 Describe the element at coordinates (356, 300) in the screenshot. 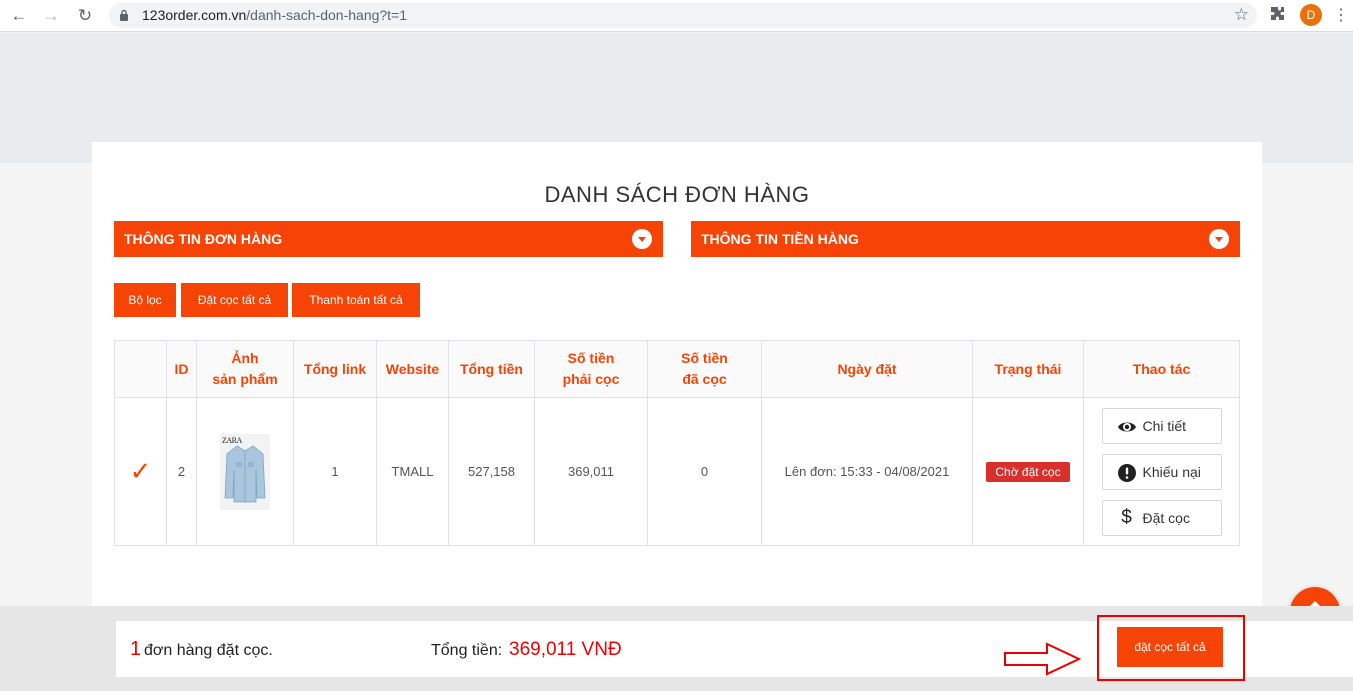

I see `pay-all-button: Thanh toán tất cả` at that location.